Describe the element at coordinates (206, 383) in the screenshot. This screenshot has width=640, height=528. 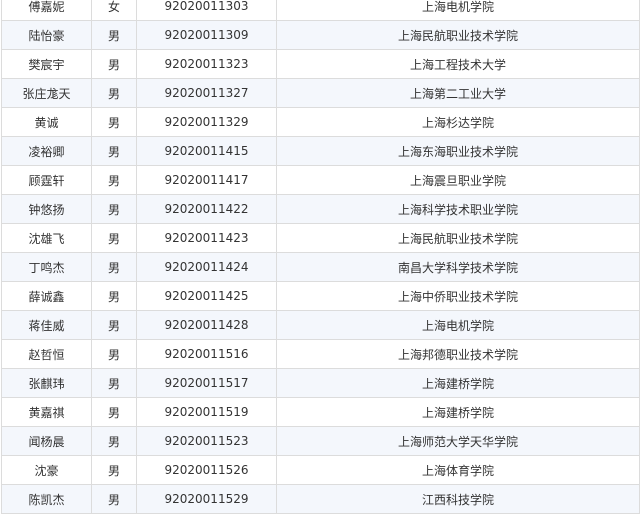
I see `student-id-cell: 92020011517` at that location.